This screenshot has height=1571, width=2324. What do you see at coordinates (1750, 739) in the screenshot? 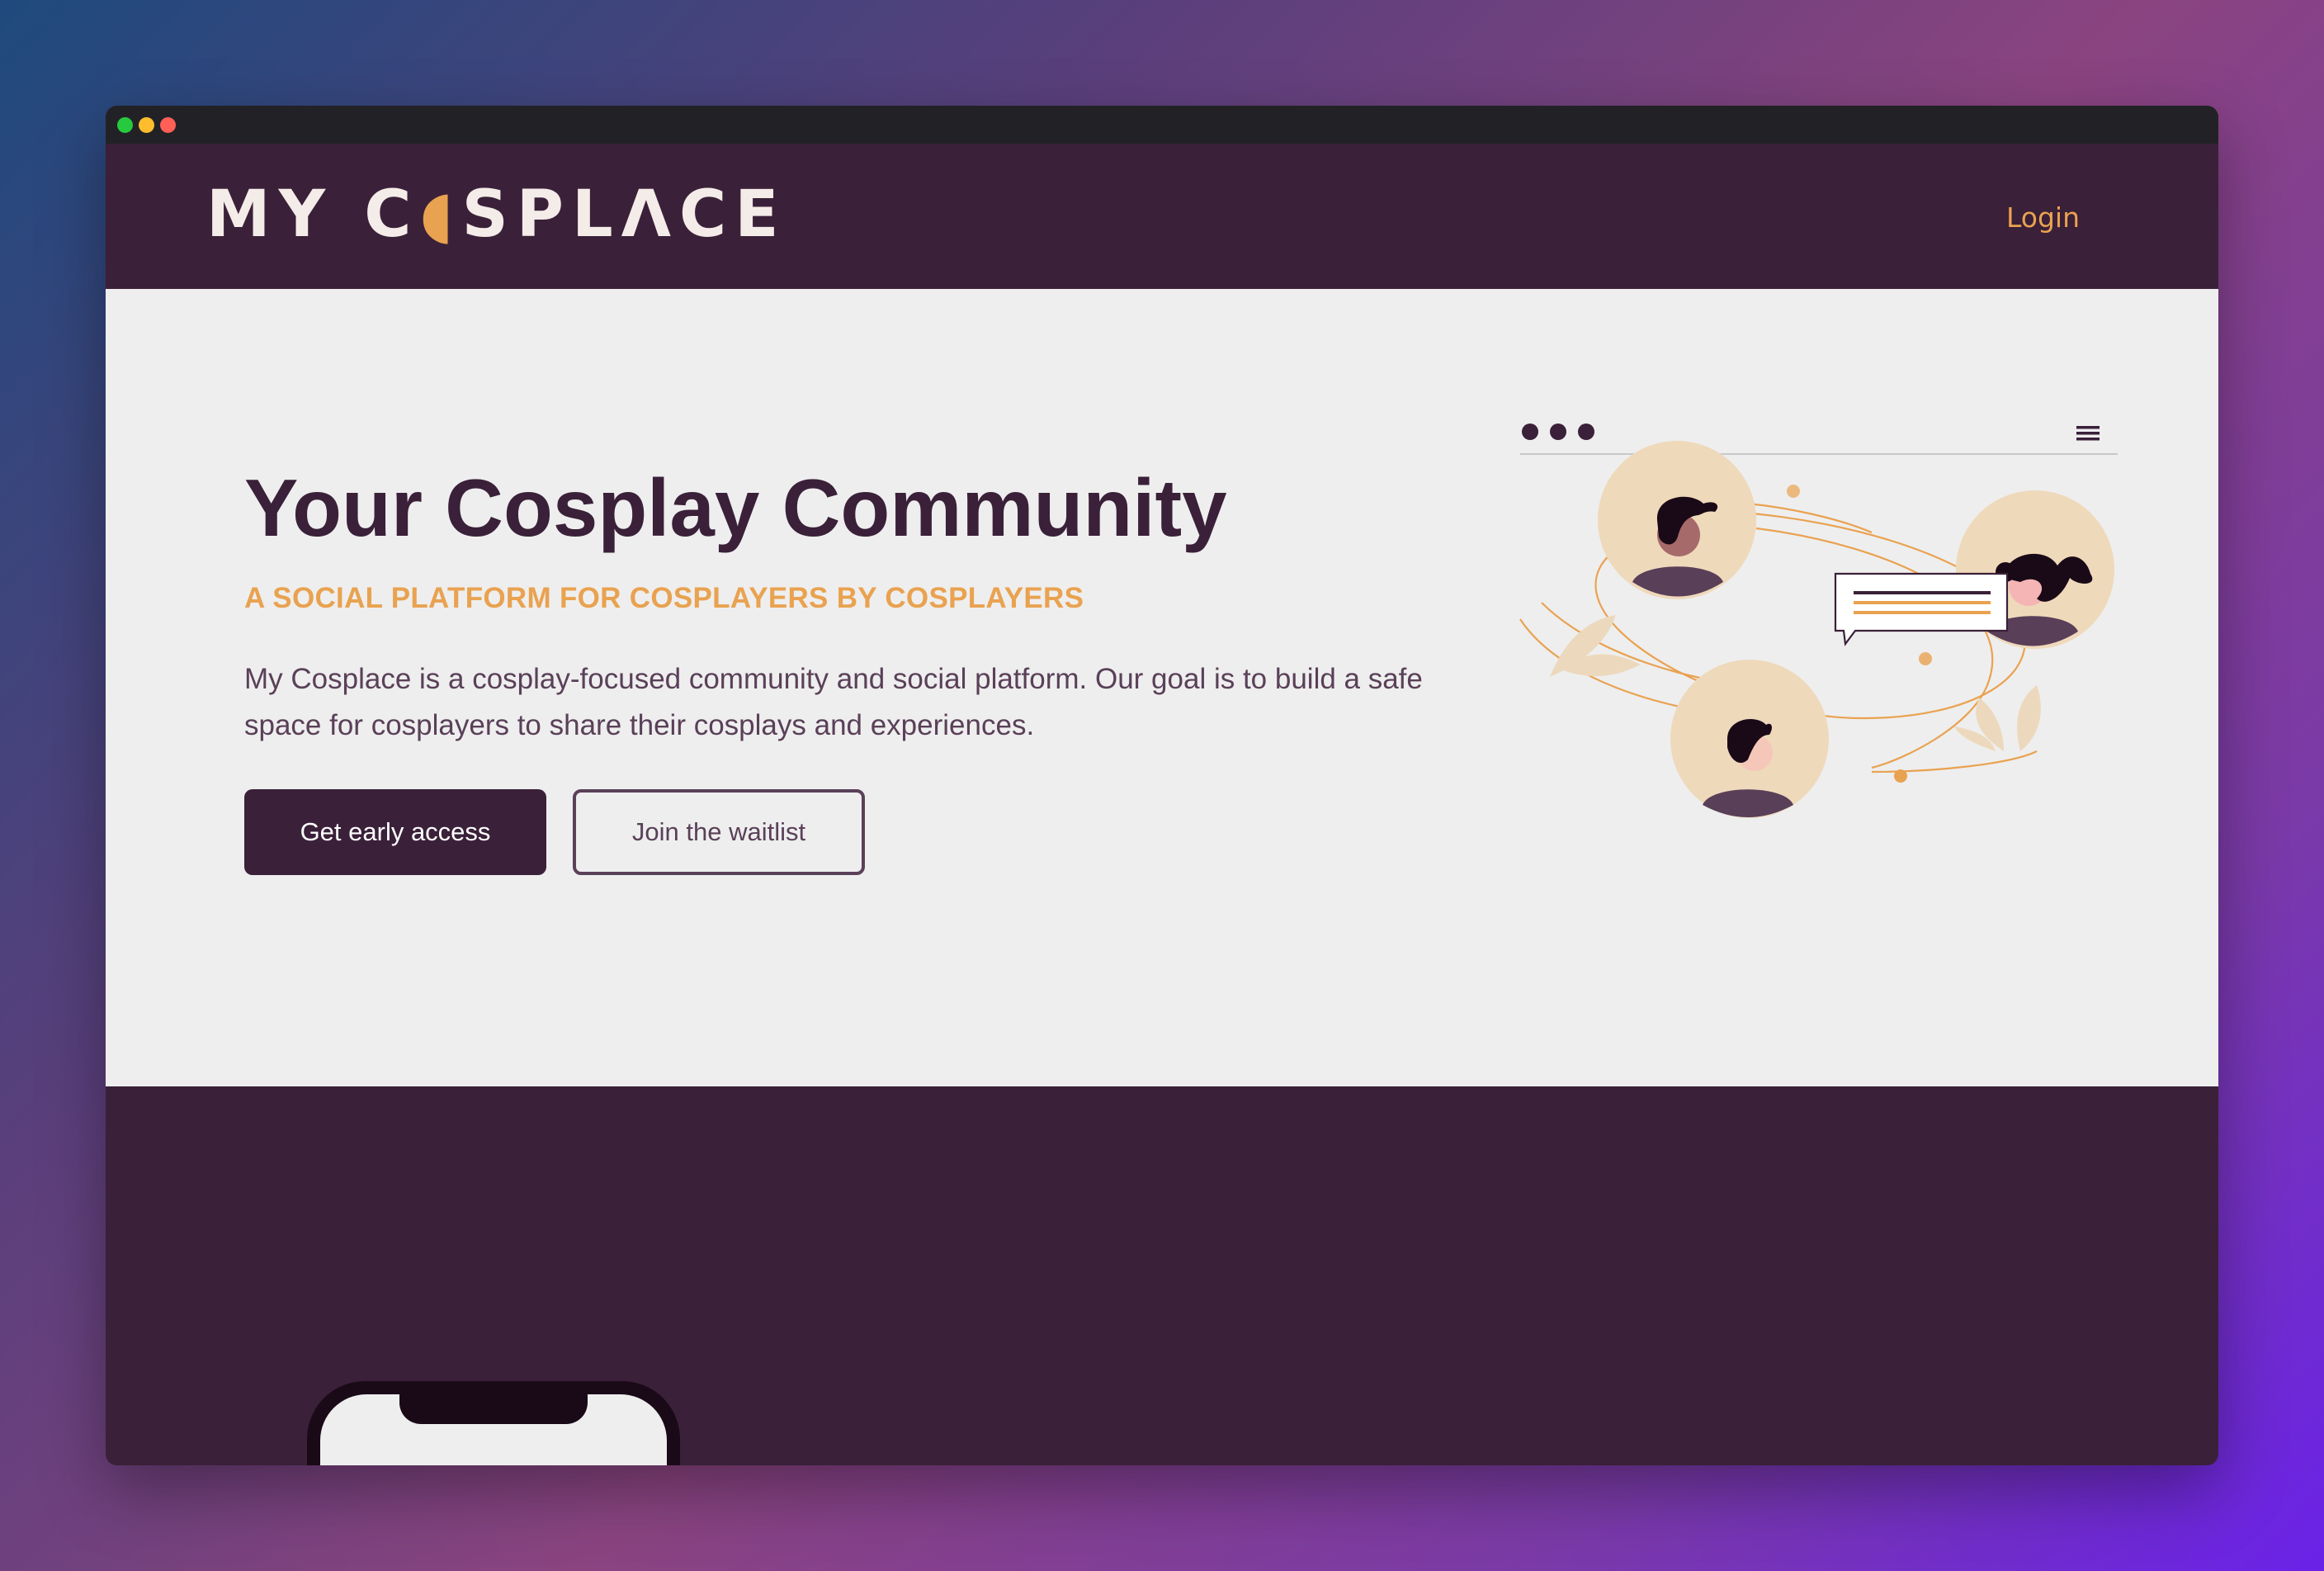
I see `avatar-boy-icon` at bounding box center [1750, 739].